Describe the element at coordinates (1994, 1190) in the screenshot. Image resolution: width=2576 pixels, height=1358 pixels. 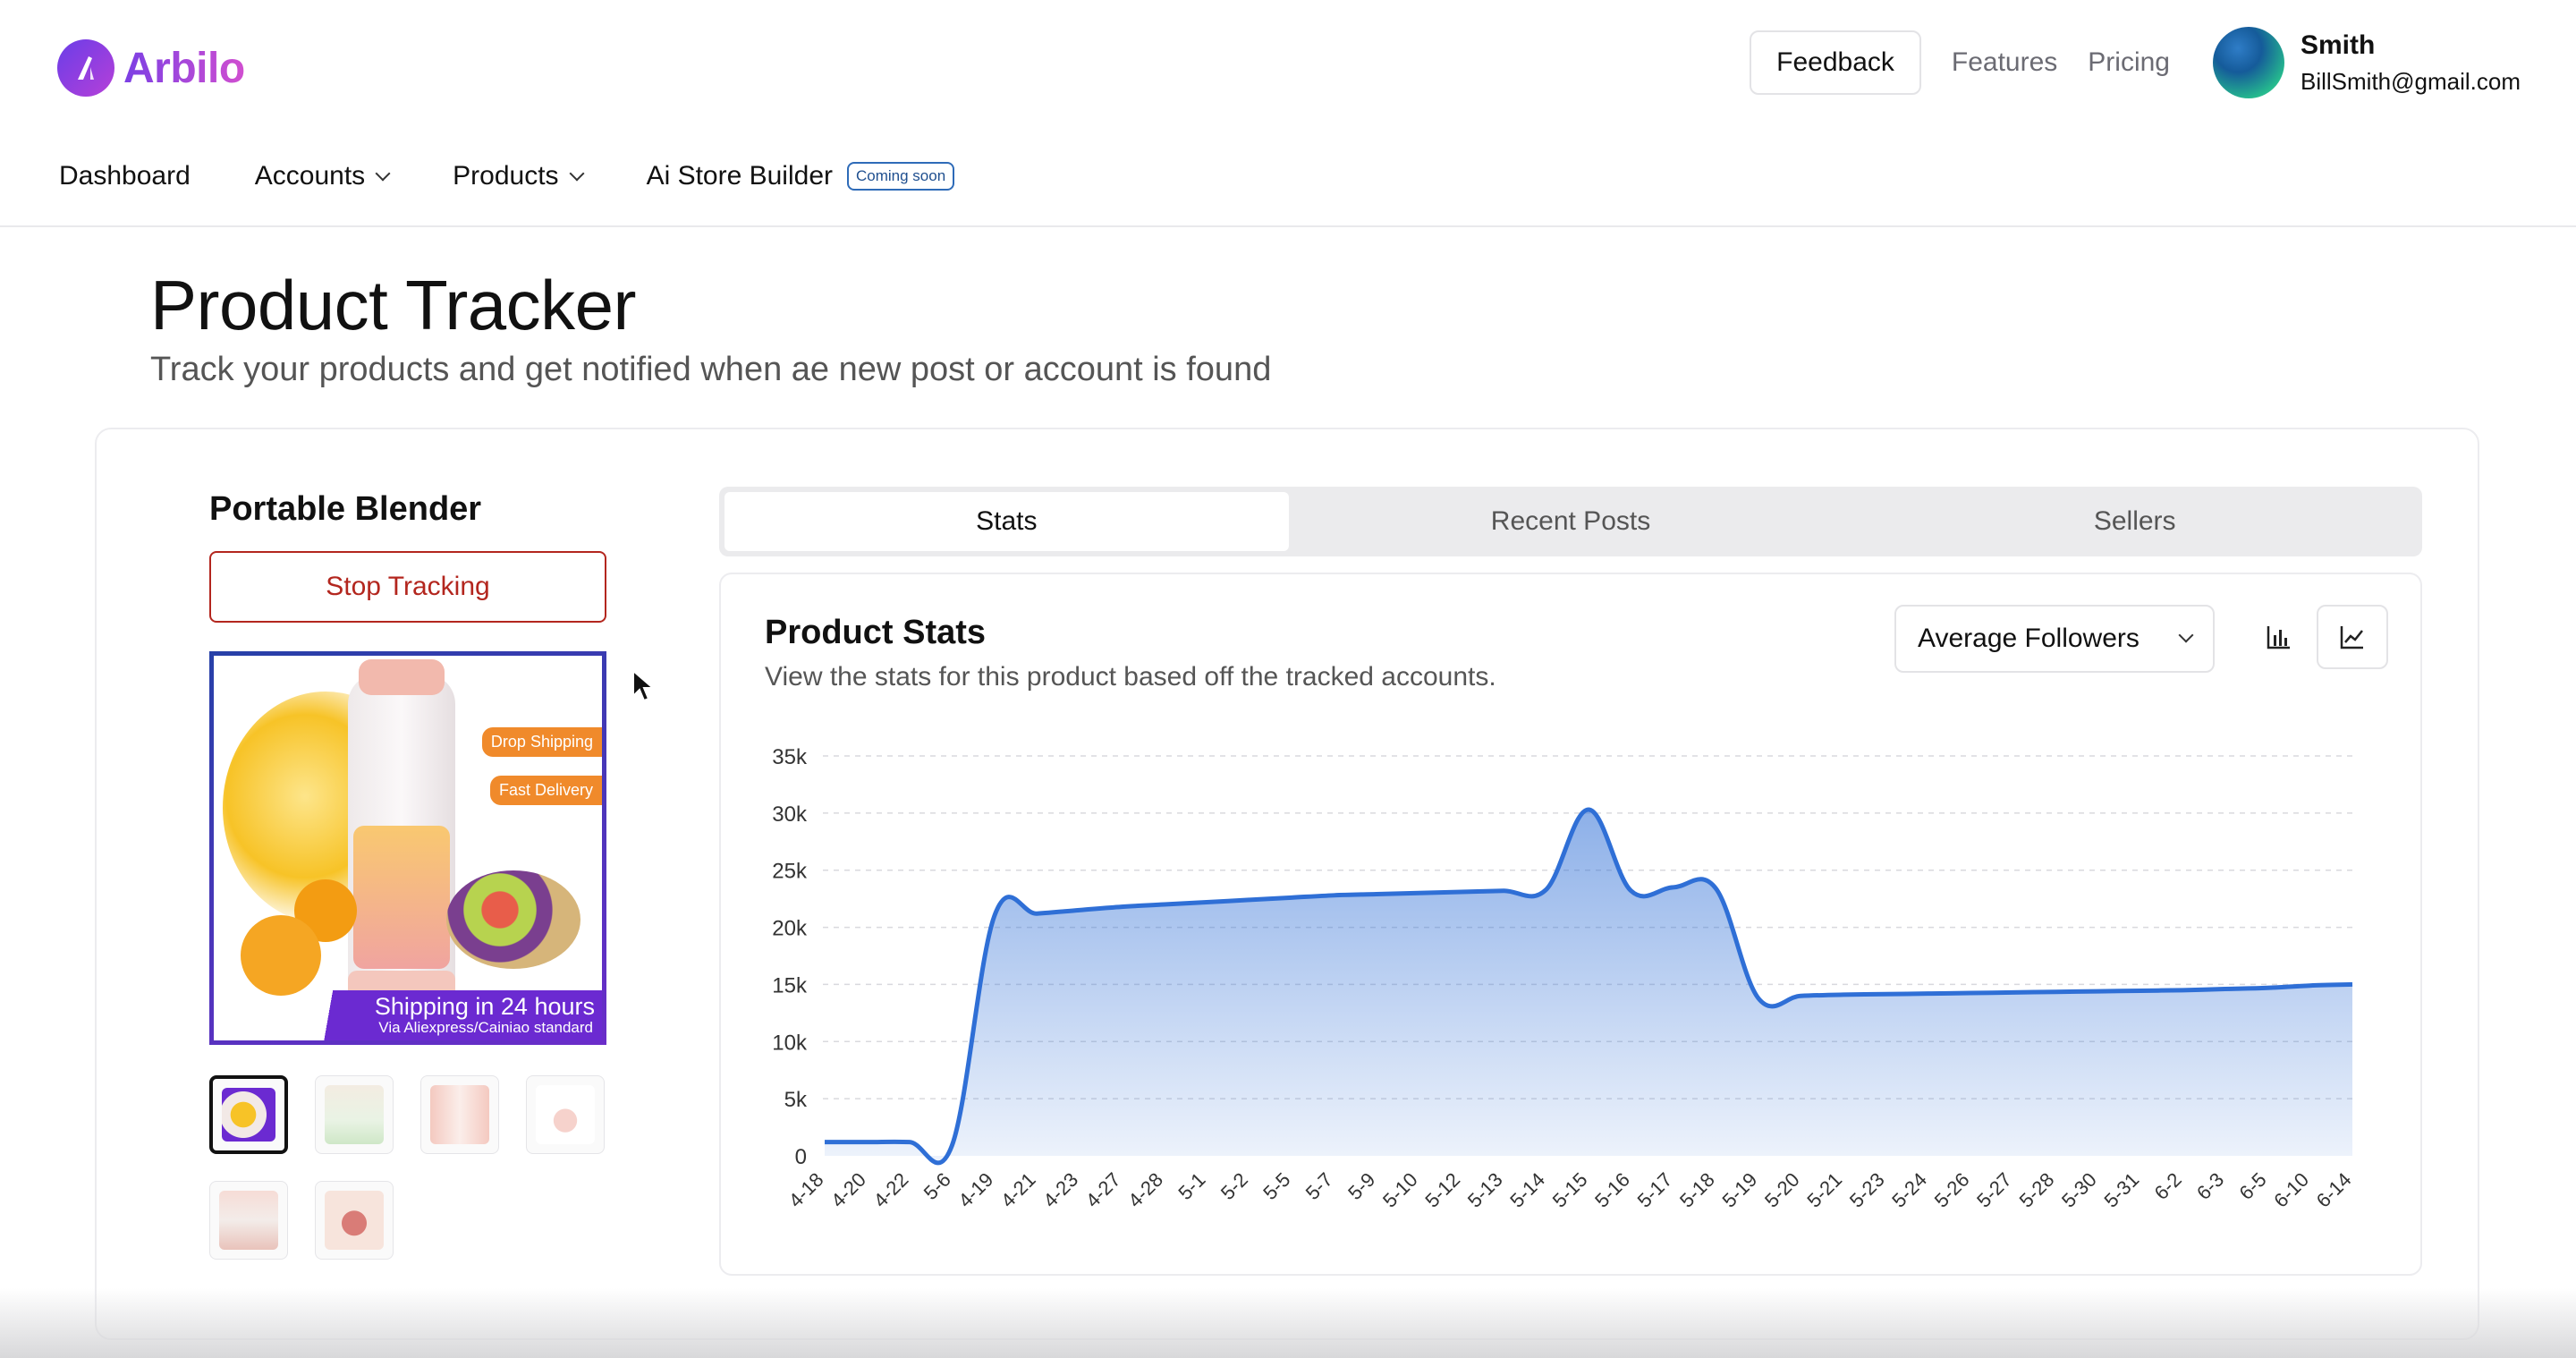
I see `x-tick-label: 5-27` at that location.